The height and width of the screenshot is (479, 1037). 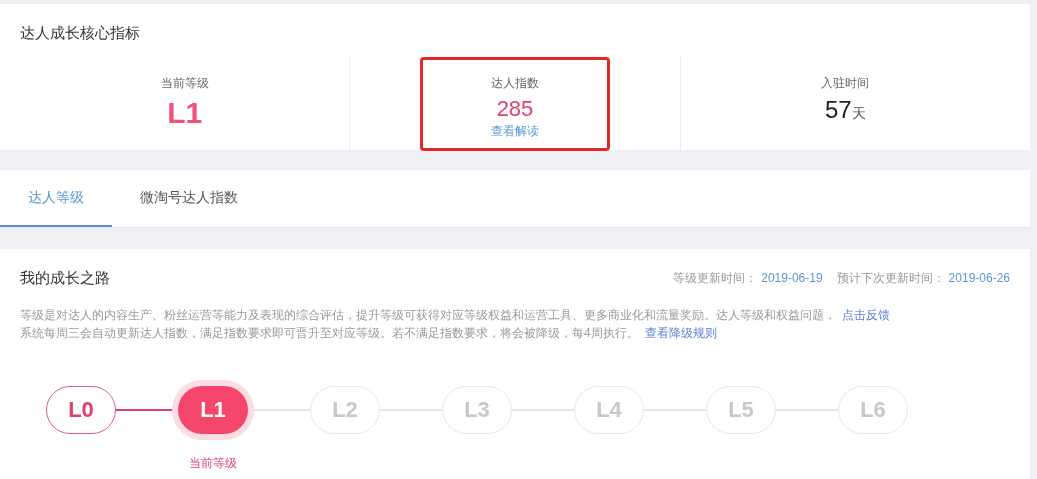 I want to click on level-badge: L0, so click(x=81, y=409).